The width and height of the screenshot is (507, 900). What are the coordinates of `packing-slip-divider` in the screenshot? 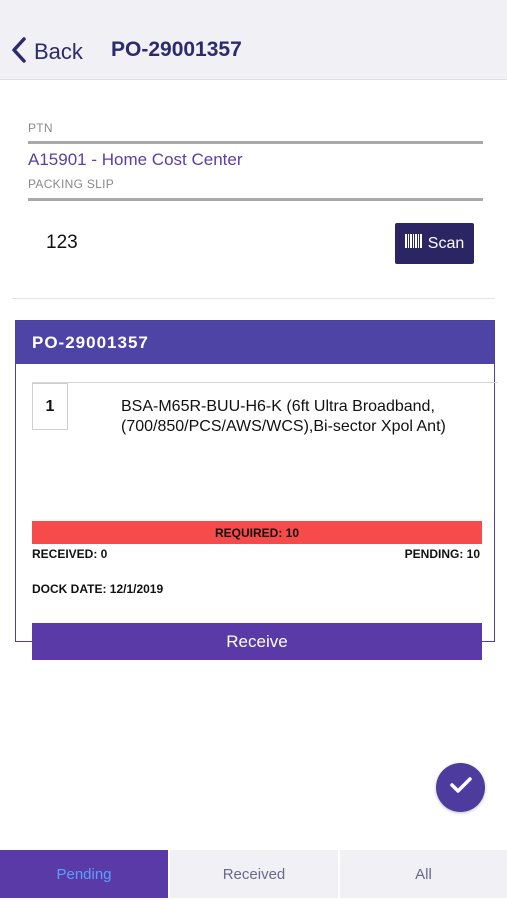 It's located at (255, 199).